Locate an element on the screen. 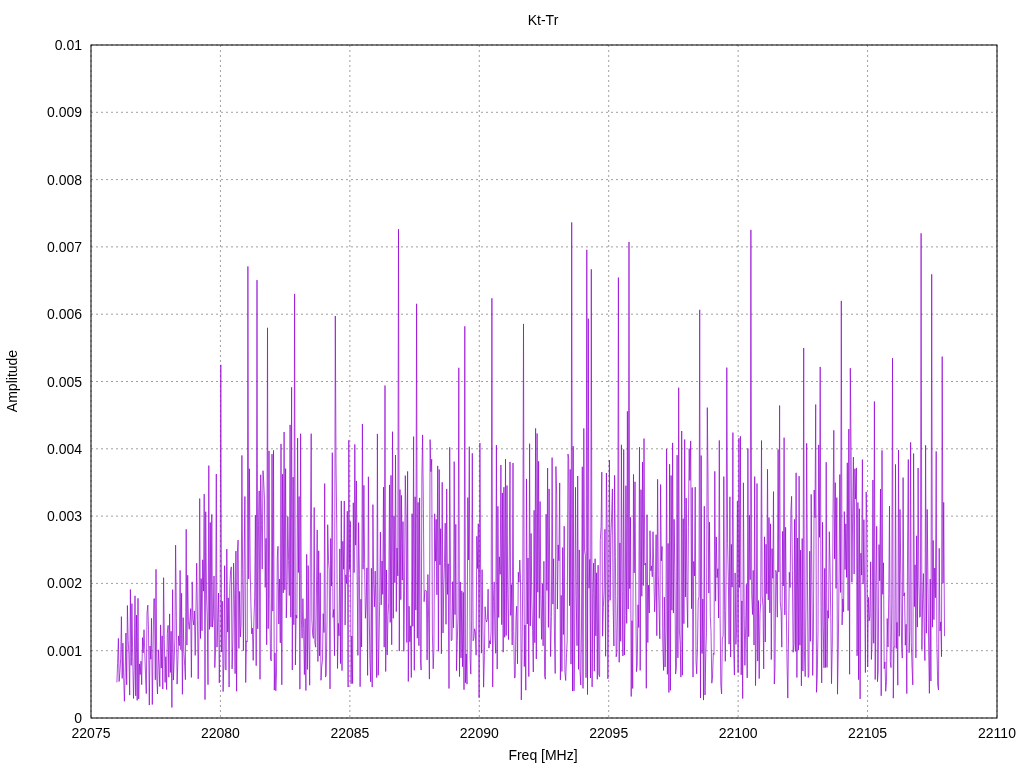 This screenshot has width=1024, height=768. x-axis-label: Freq [MHz] is located at coordinates (543, 755).